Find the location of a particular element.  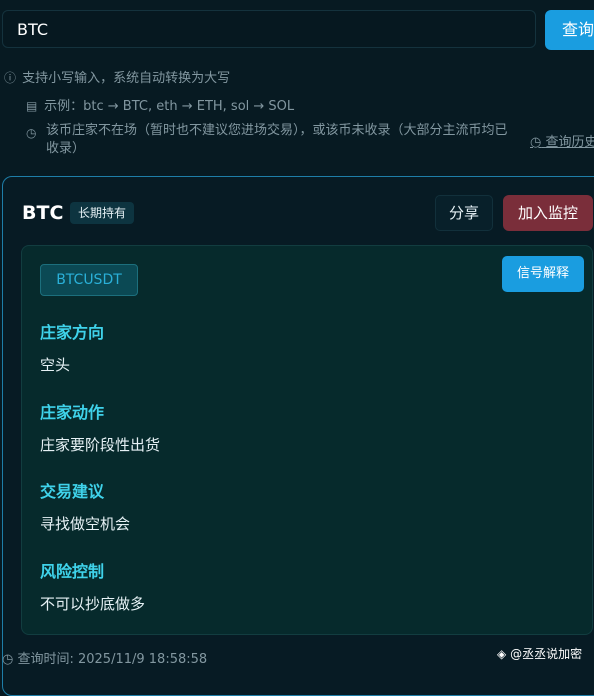

signal-explain-button: 信号解释 is located at coordinates (543, 274).